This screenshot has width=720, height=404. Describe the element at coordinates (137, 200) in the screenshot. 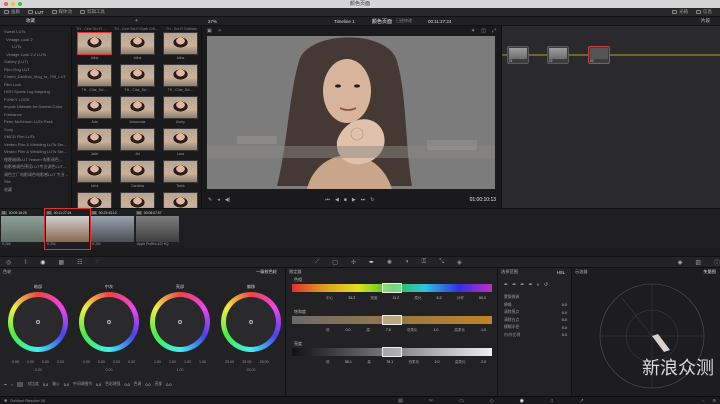

I see `lut-thumbnail: Ruben` at that location.